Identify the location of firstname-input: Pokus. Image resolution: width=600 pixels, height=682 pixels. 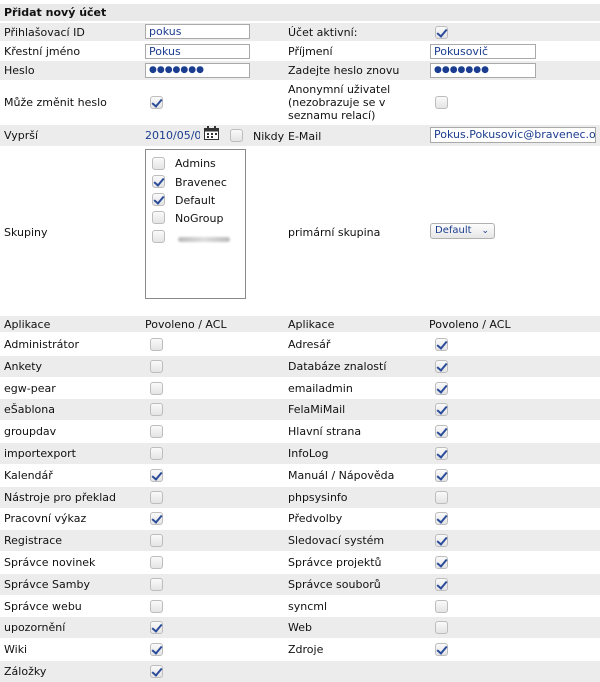
(197, 51).